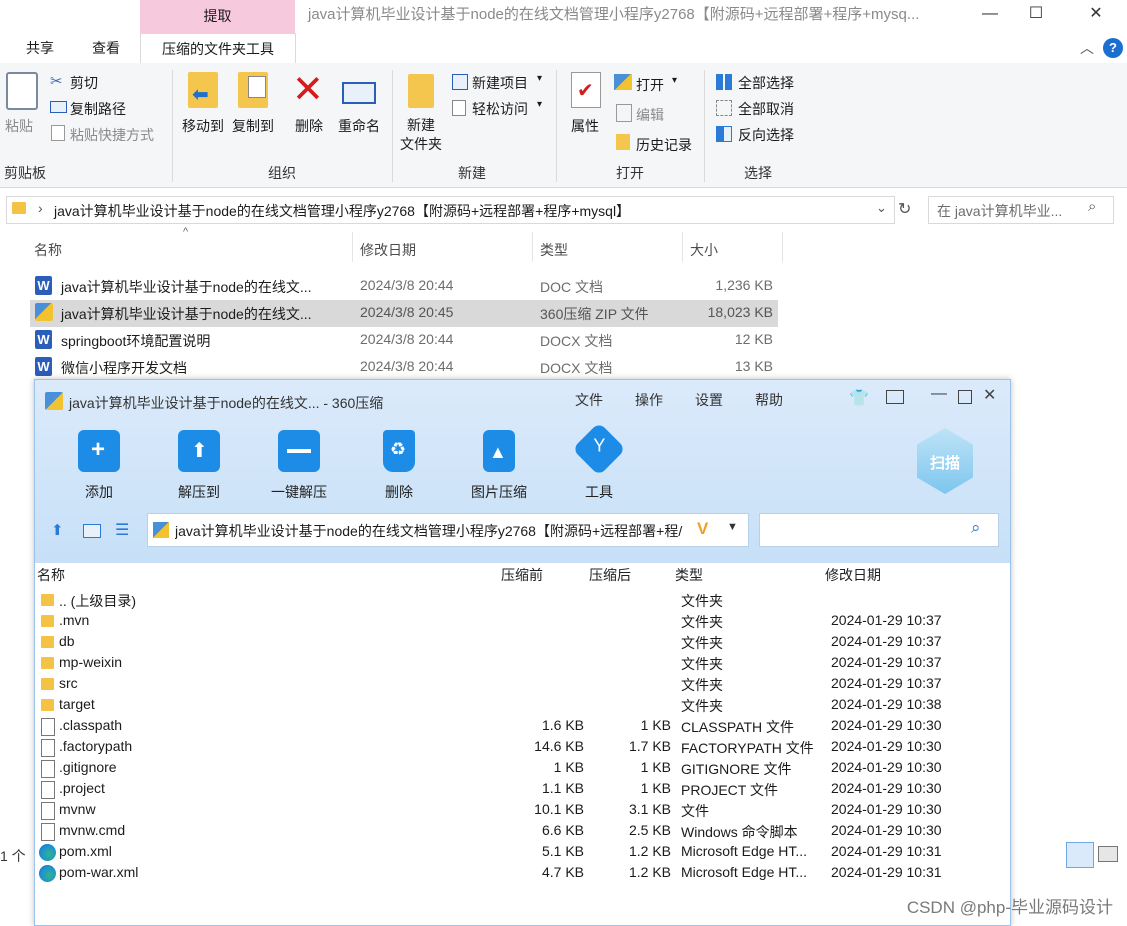 The image size is (1127, 926). What do you see at coordinates (769, 400) in the screenshot?
I see `menu-help: 帮助` at bounding box center [769, 400].